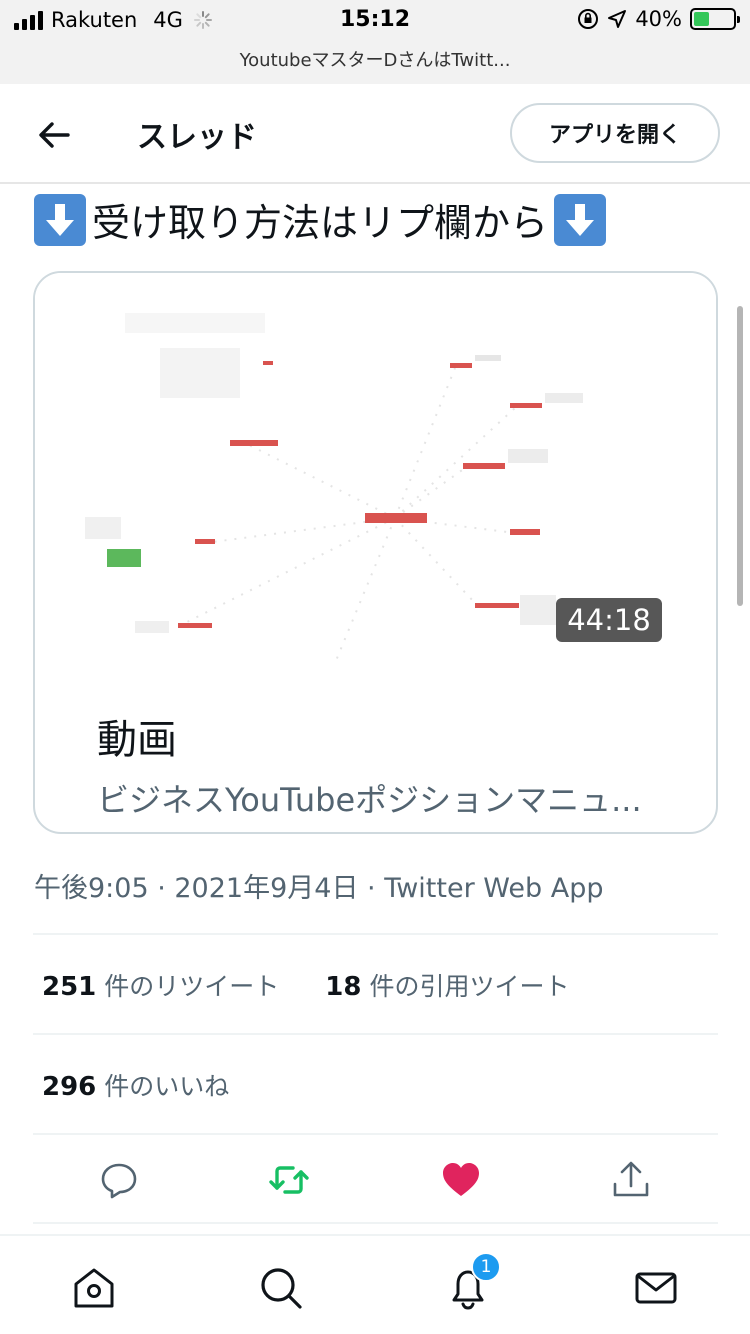 The height and width of the screenshot is (1334, 750). What do you see at coordinates (617, 19) in the screenshot?
I see `location-arrow-icon` at bounding box center [617, 19].